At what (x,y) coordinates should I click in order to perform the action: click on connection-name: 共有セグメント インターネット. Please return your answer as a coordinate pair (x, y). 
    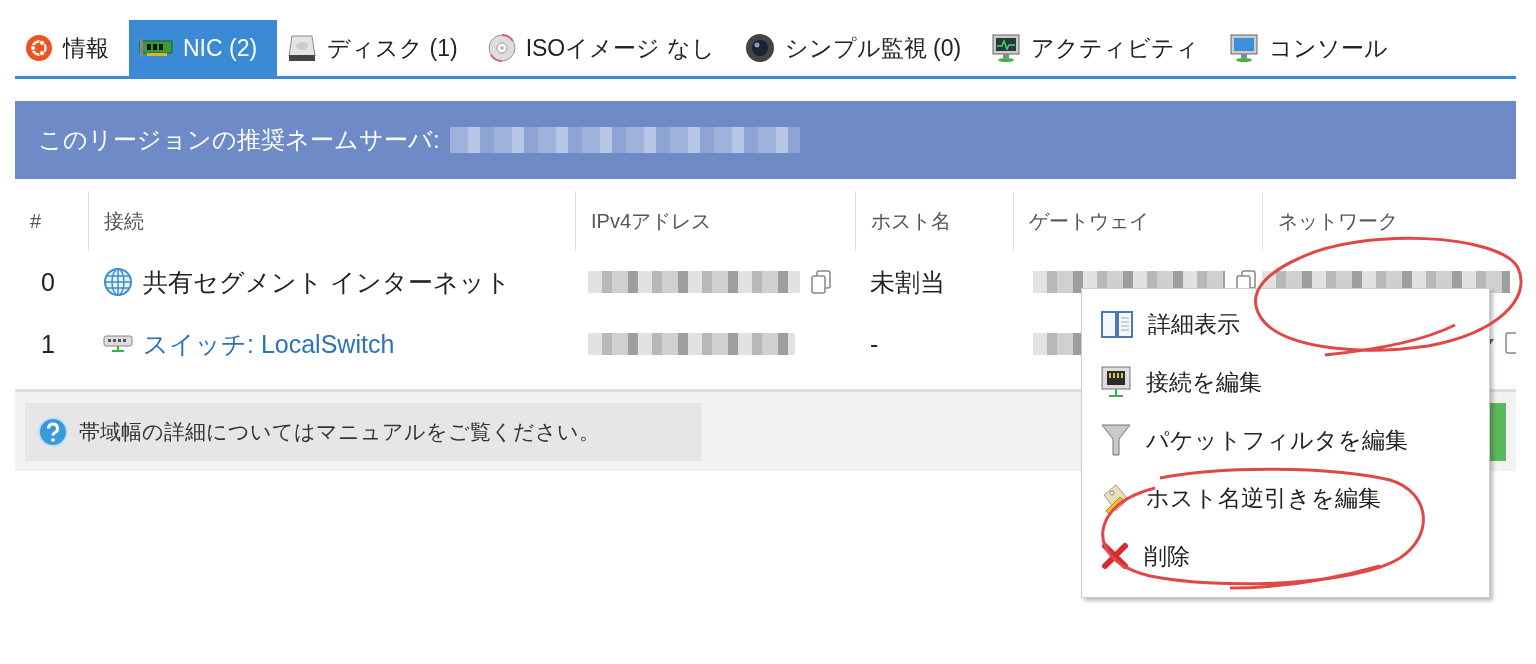
    Looking at the image, I should click on (327, 282).